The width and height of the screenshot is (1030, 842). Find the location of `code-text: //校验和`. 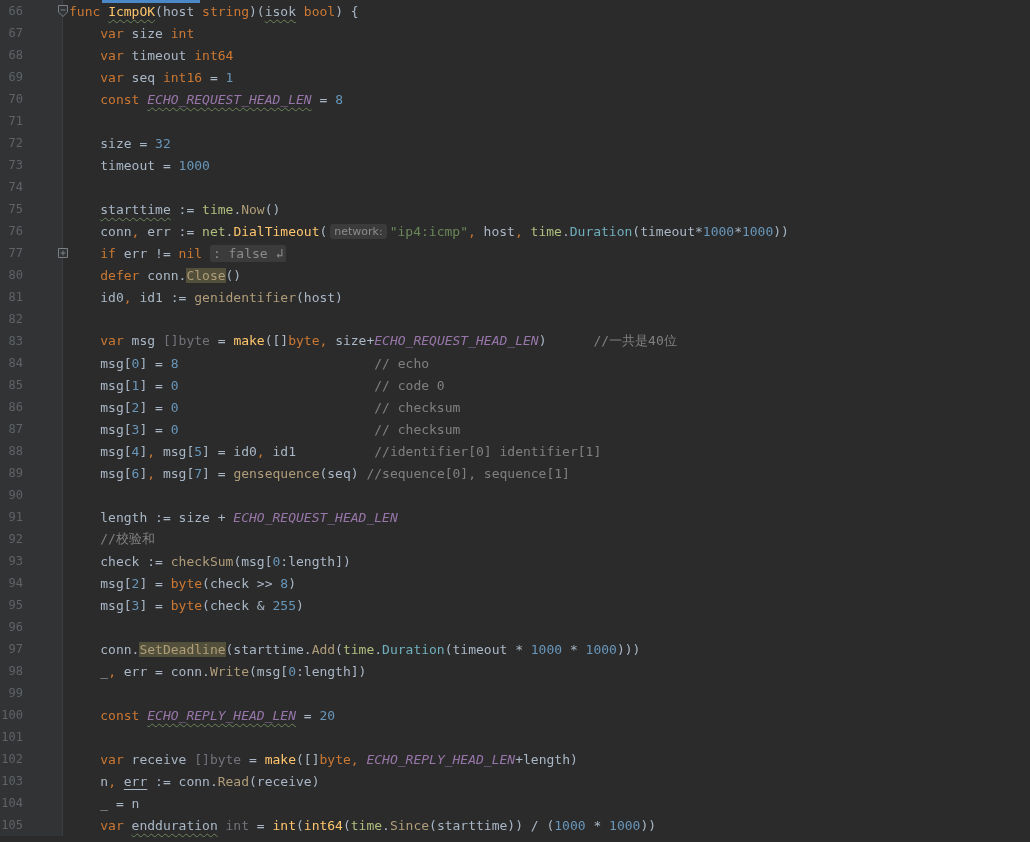

code-text: //校验和 is located at coordinates (127, 539).